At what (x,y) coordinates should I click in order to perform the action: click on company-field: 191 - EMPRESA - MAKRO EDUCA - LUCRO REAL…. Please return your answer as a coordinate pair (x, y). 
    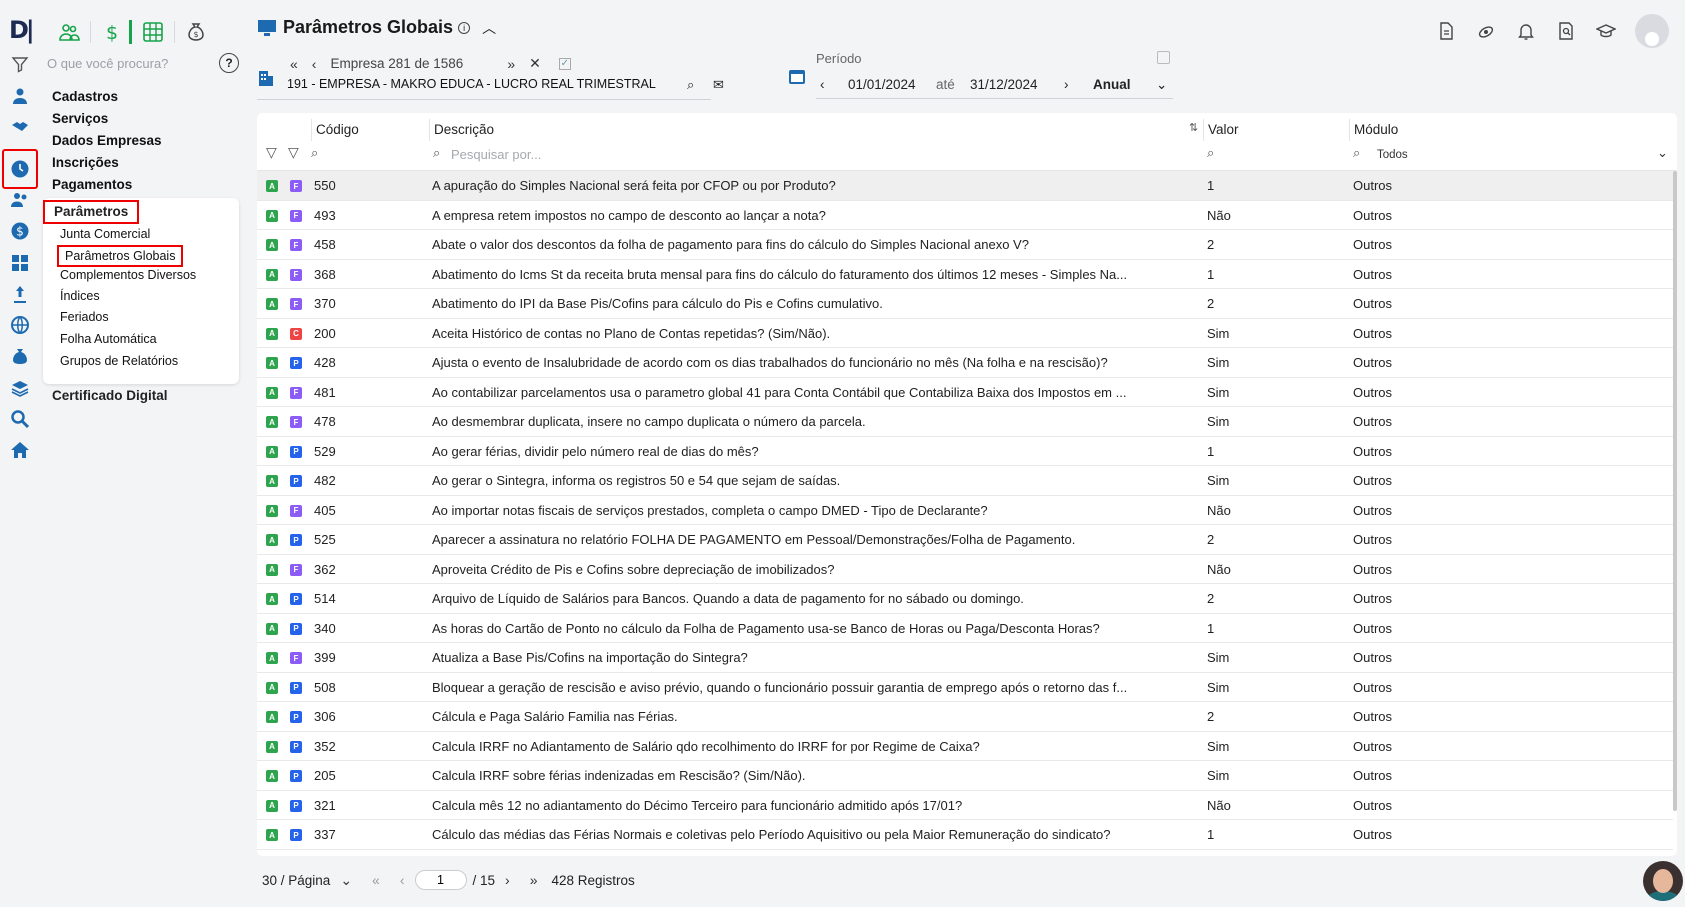
    Looking at the image, I should click on (490, 83).